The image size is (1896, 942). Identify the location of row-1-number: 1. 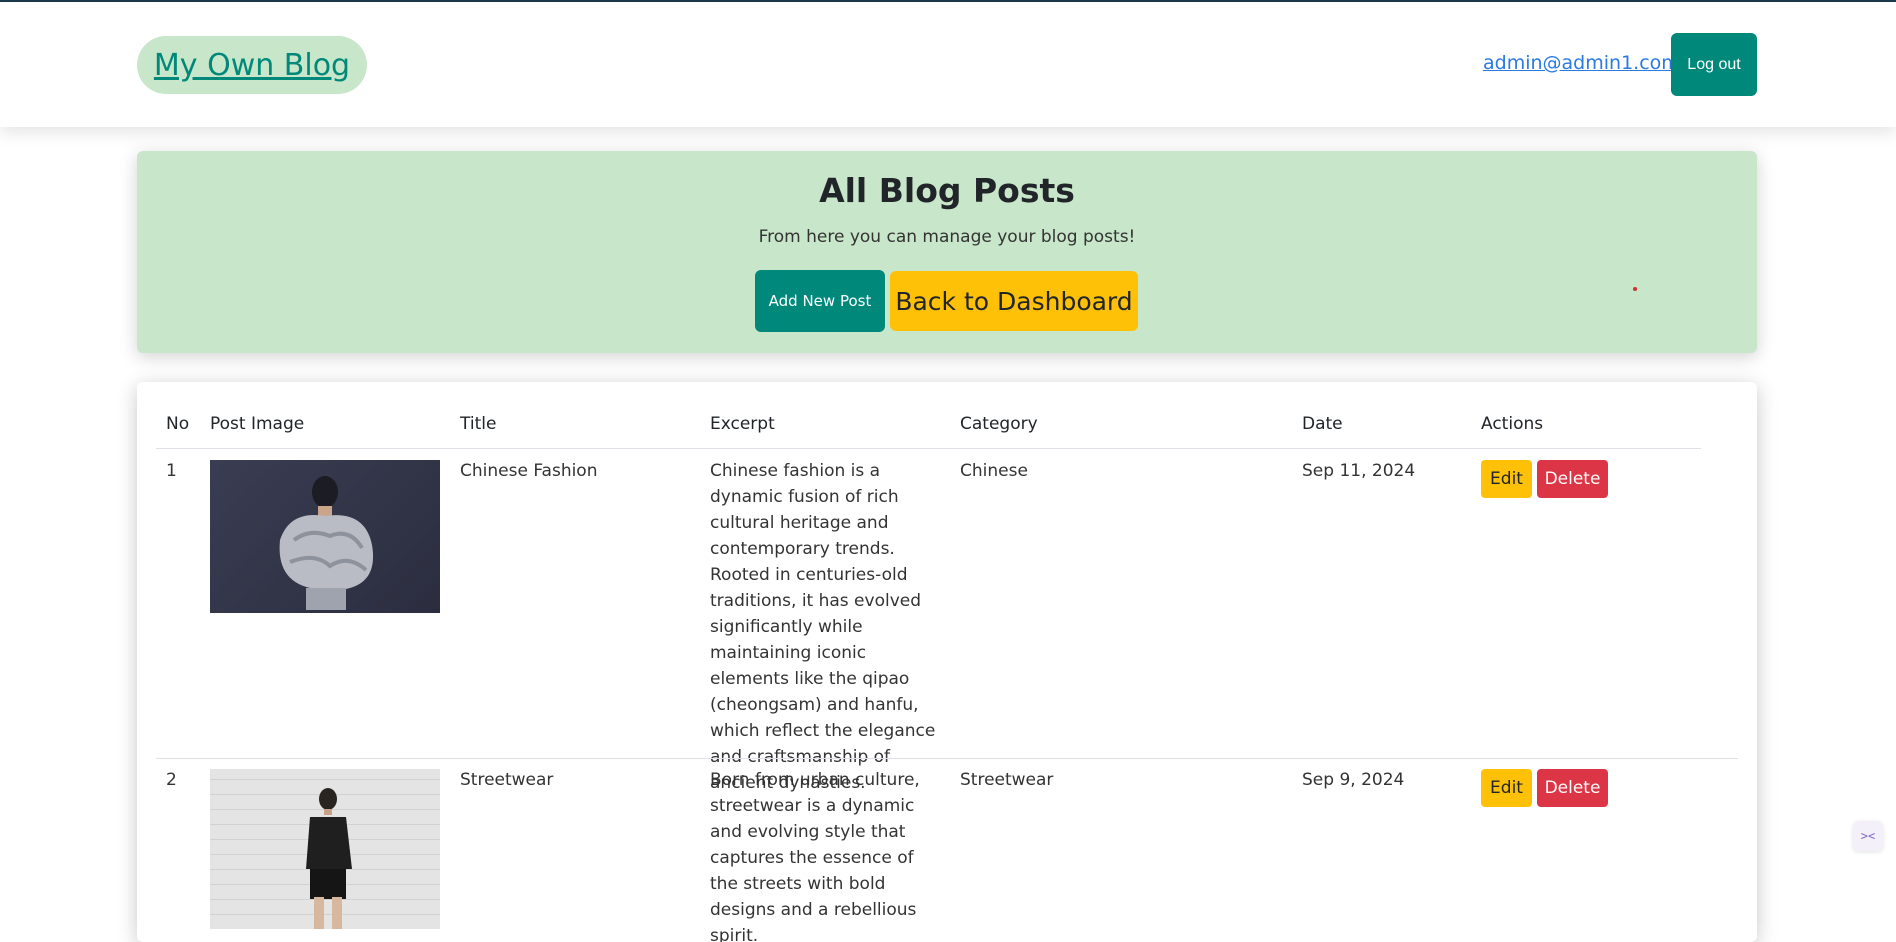
(171, 471).